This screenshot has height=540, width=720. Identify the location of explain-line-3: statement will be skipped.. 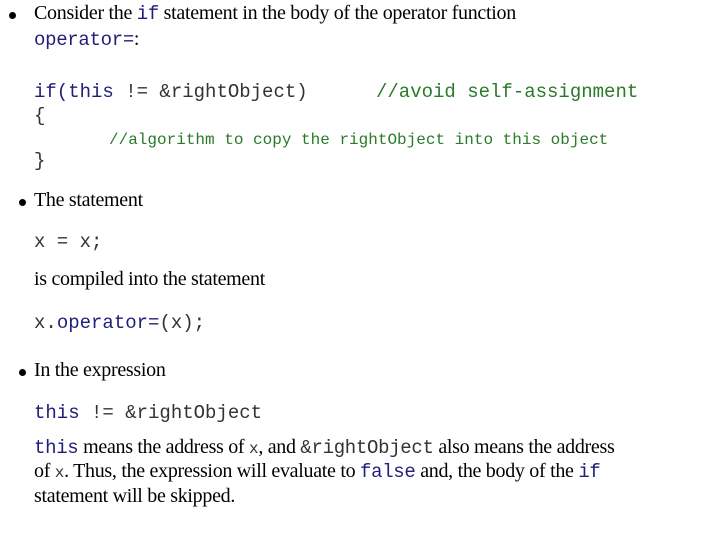
(135, 496).